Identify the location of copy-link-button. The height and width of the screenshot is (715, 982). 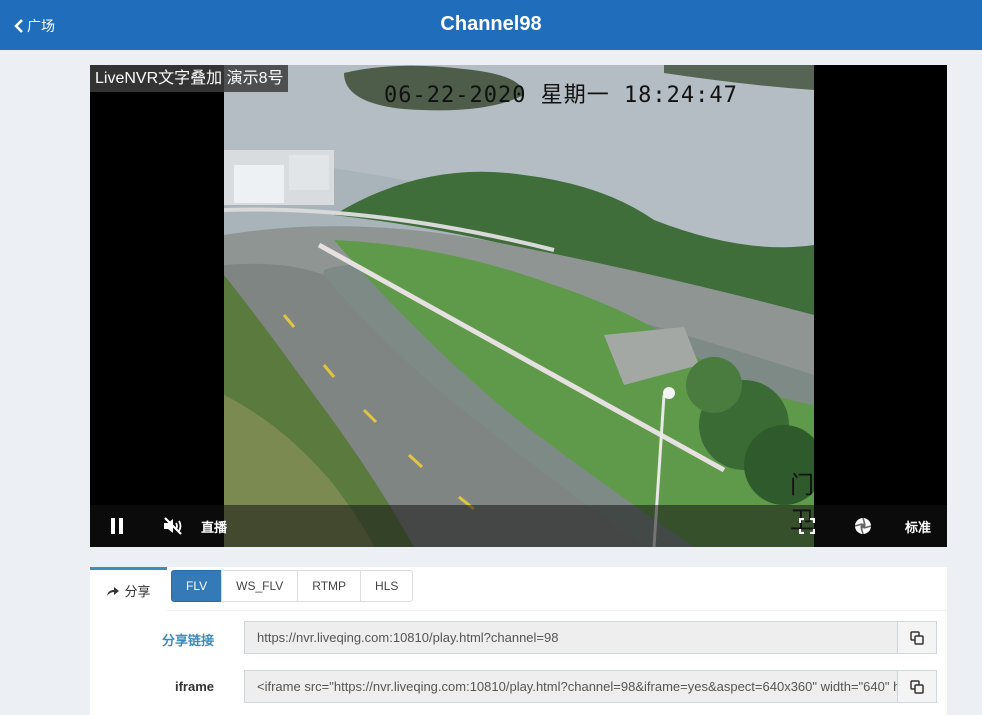
(917, 637).